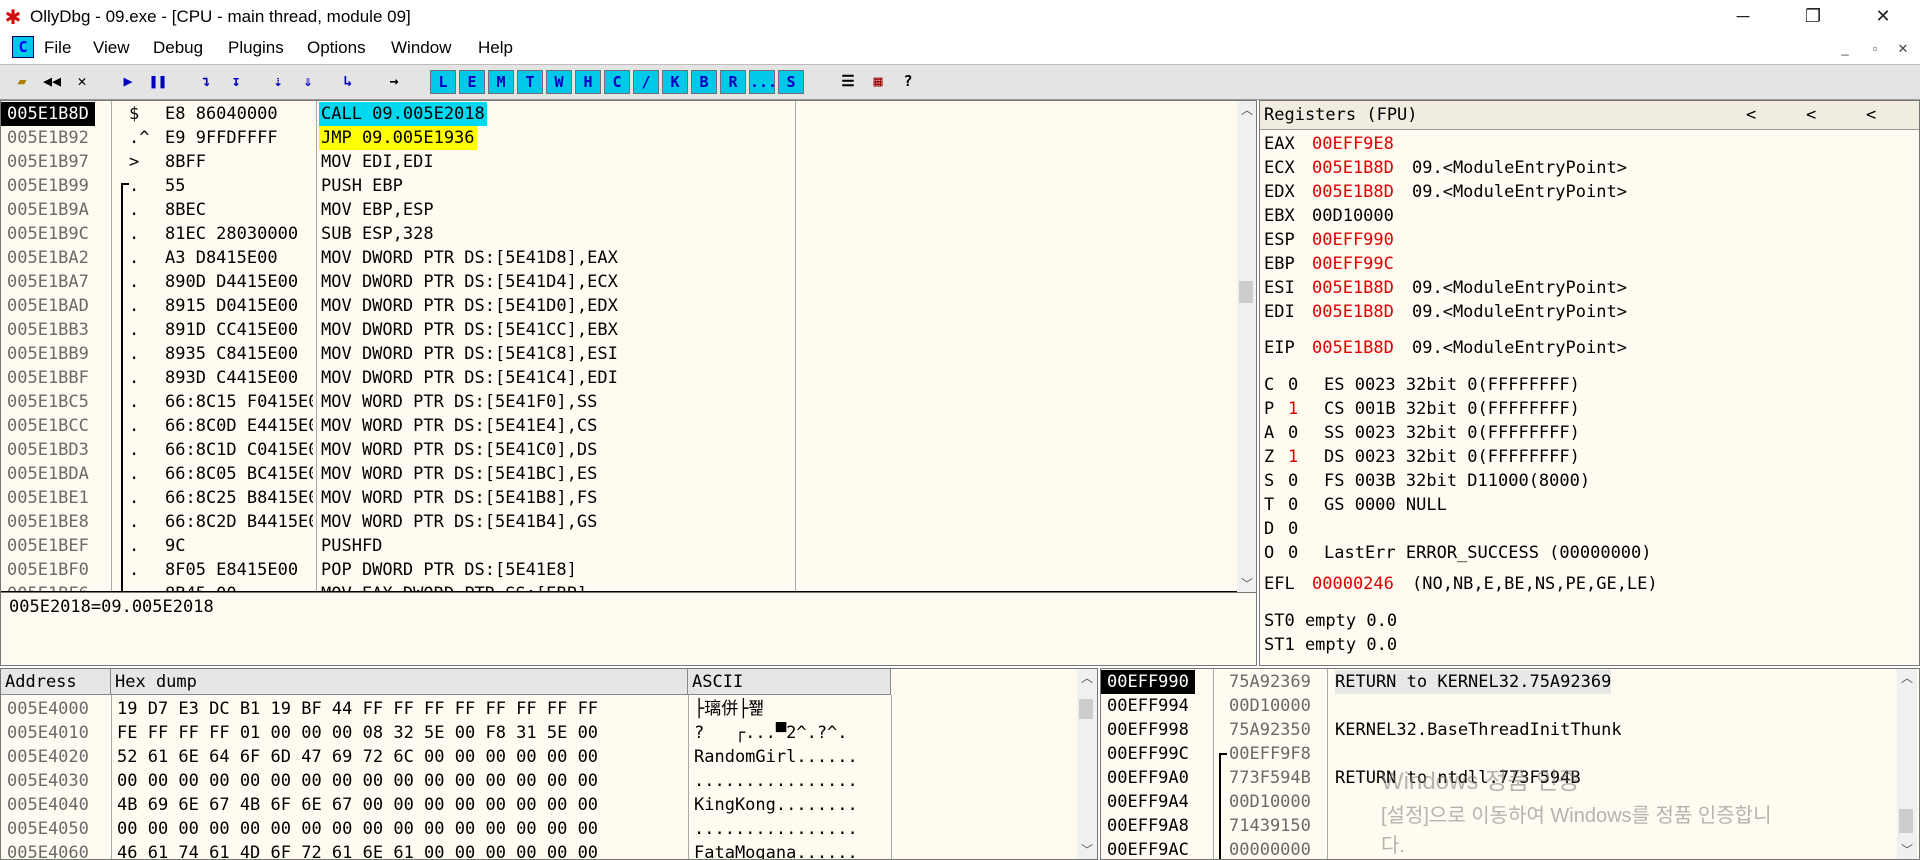  What do you see at coordinates (1270, 826) in the screenshot?
I see `stack-value: 71439150` at bounding box center [1270, 826].